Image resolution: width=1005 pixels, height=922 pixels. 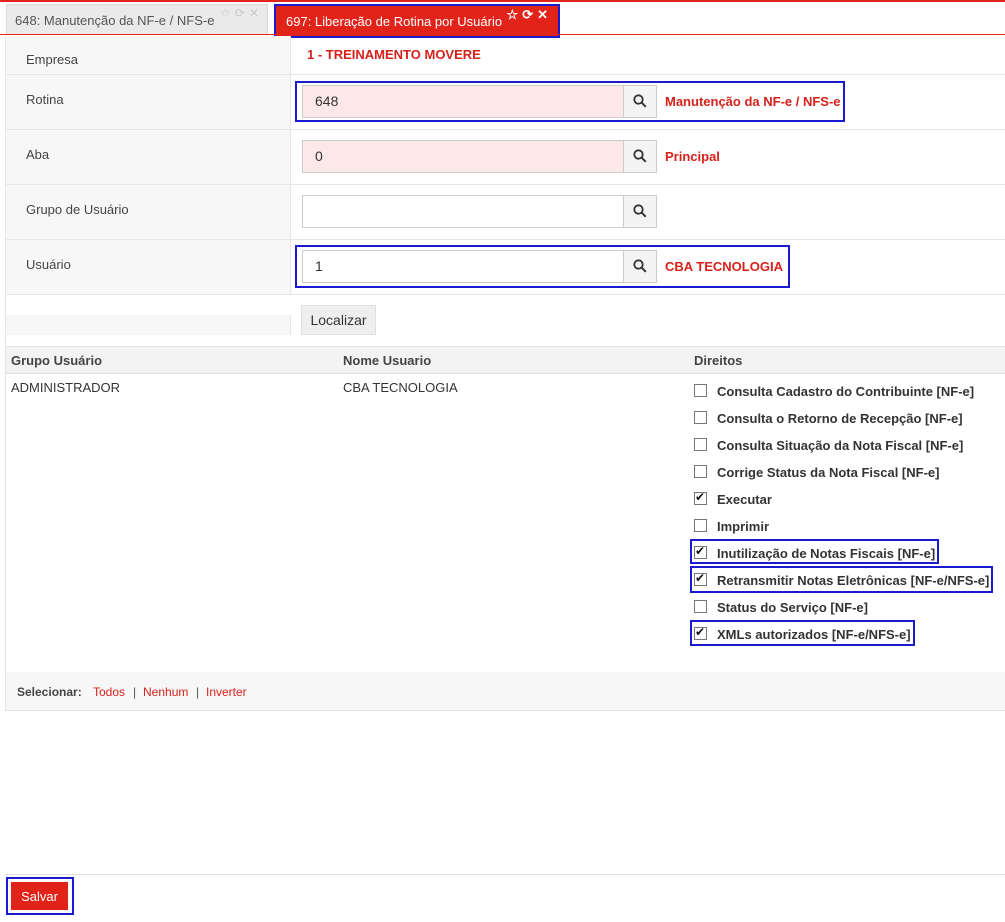 I want to click on localizar-label-cell, so click(x=148, y=325).